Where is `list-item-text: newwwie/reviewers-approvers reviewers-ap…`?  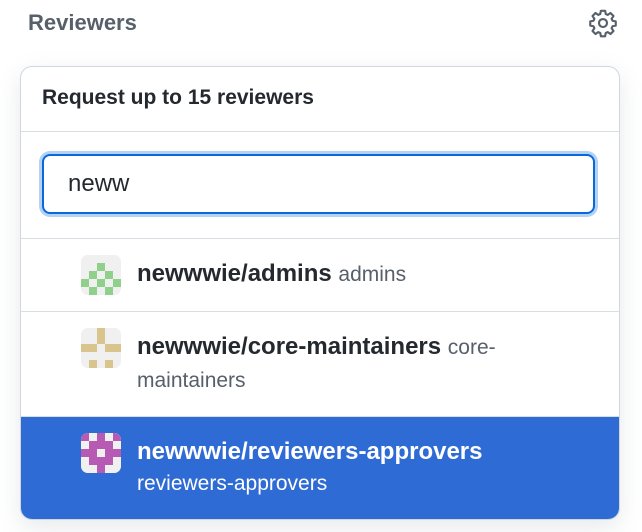 list-item-text: newwwie/reviewers-approvers reviewers-ap… is located at coordinates (367, 468).